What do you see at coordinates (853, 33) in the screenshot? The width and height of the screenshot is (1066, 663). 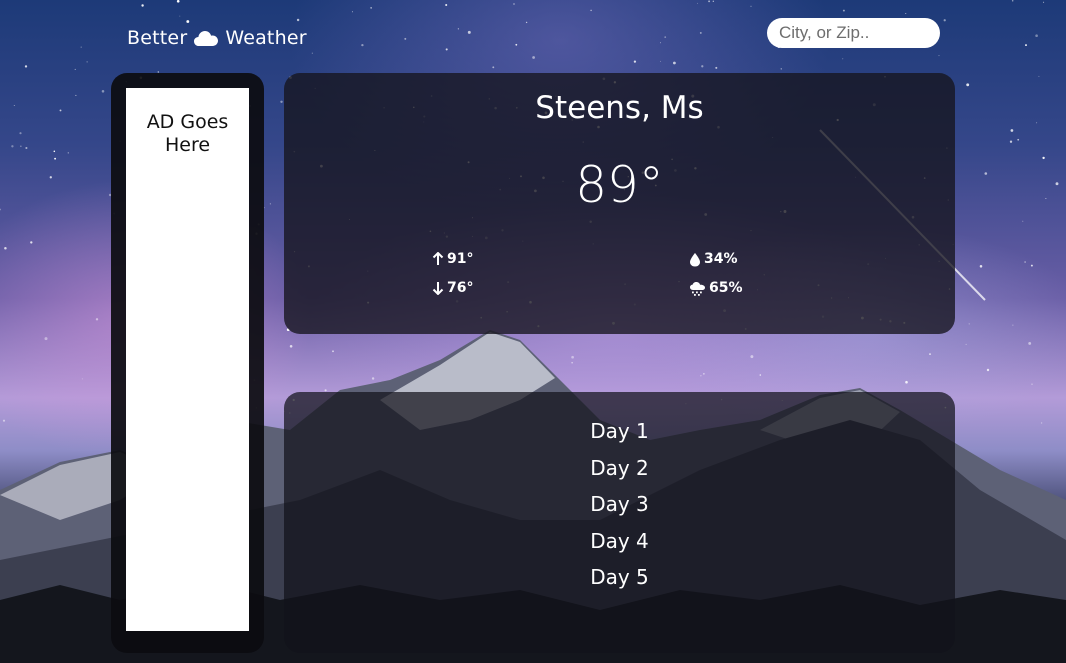 I see `search-input` at bounding box center [853, 33].